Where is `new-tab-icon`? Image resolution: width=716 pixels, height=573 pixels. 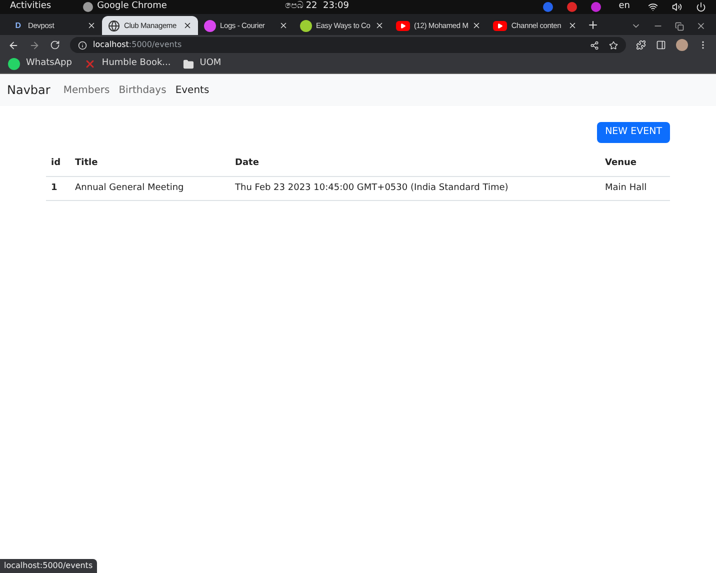
new-tab-icon is located at coordinates (593, 25).